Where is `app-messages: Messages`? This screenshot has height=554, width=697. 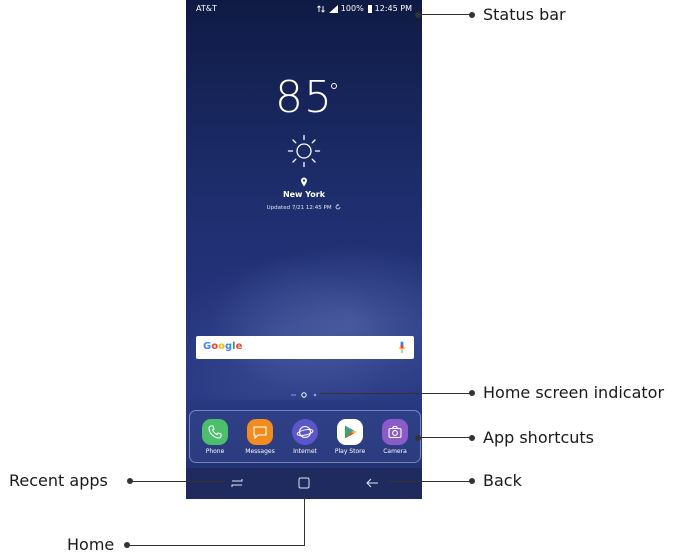
app-messages: Messages is located at coordinates (260, 437).